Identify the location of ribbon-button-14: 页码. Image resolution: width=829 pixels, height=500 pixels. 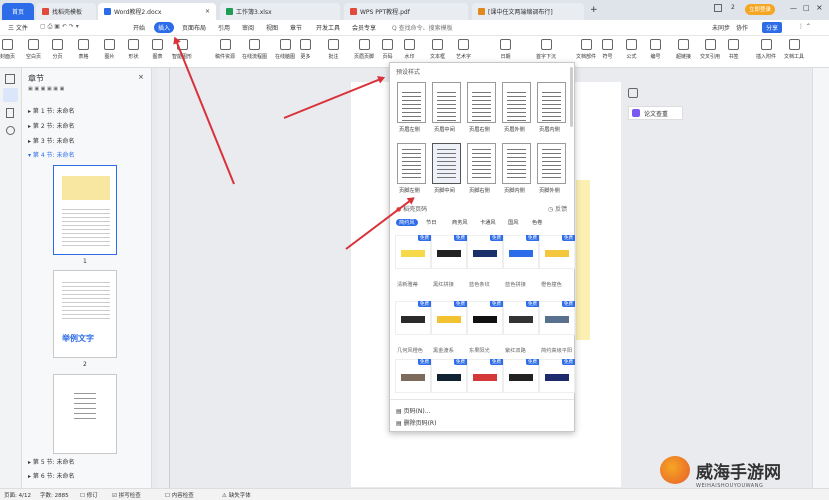
(387, 49).